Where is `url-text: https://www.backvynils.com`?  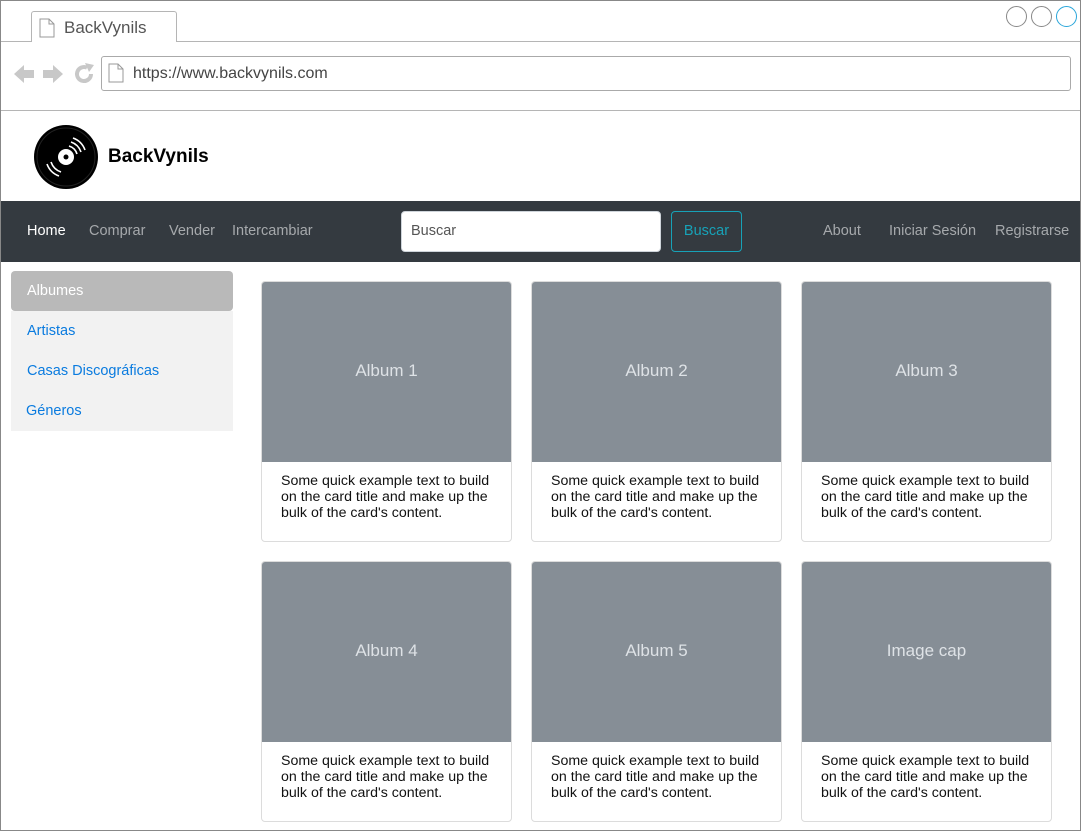 url-text: https://www.backvynils.com is located at coordinates (230, 73).